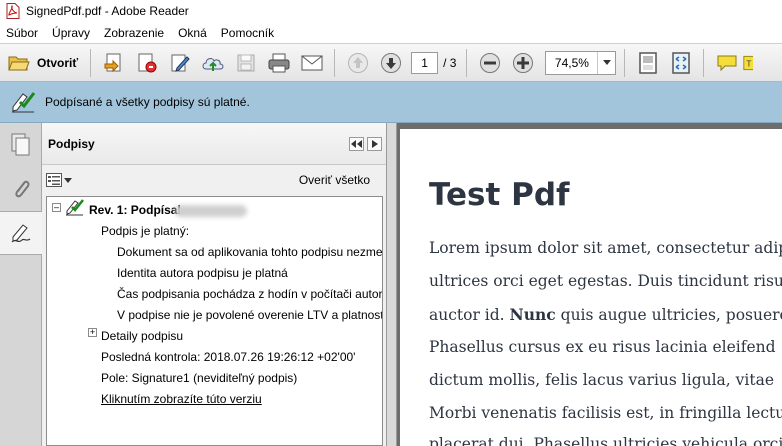 The image size is (782, 446). What do you see at coordinates (425, 62) in the screenshot?
I see `page-number-input: 1` at bounding box center [425, 62].